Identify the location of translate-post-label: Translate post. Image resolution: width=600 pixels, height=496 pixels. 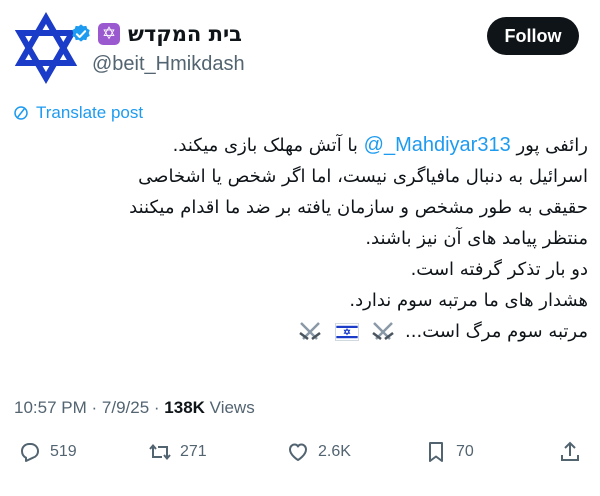
(90, 112).